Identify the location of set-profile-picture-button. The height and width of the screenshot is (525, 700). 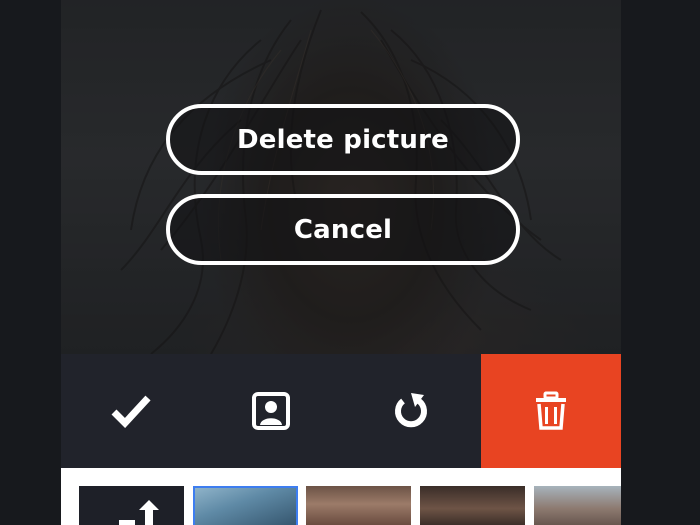
(271, 411).